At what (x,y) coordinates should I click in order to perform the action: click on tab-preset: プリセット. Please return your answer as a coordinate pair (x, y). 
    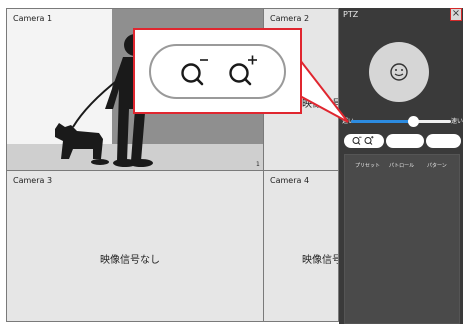
    Looking at the image, I should click on (367, 165).